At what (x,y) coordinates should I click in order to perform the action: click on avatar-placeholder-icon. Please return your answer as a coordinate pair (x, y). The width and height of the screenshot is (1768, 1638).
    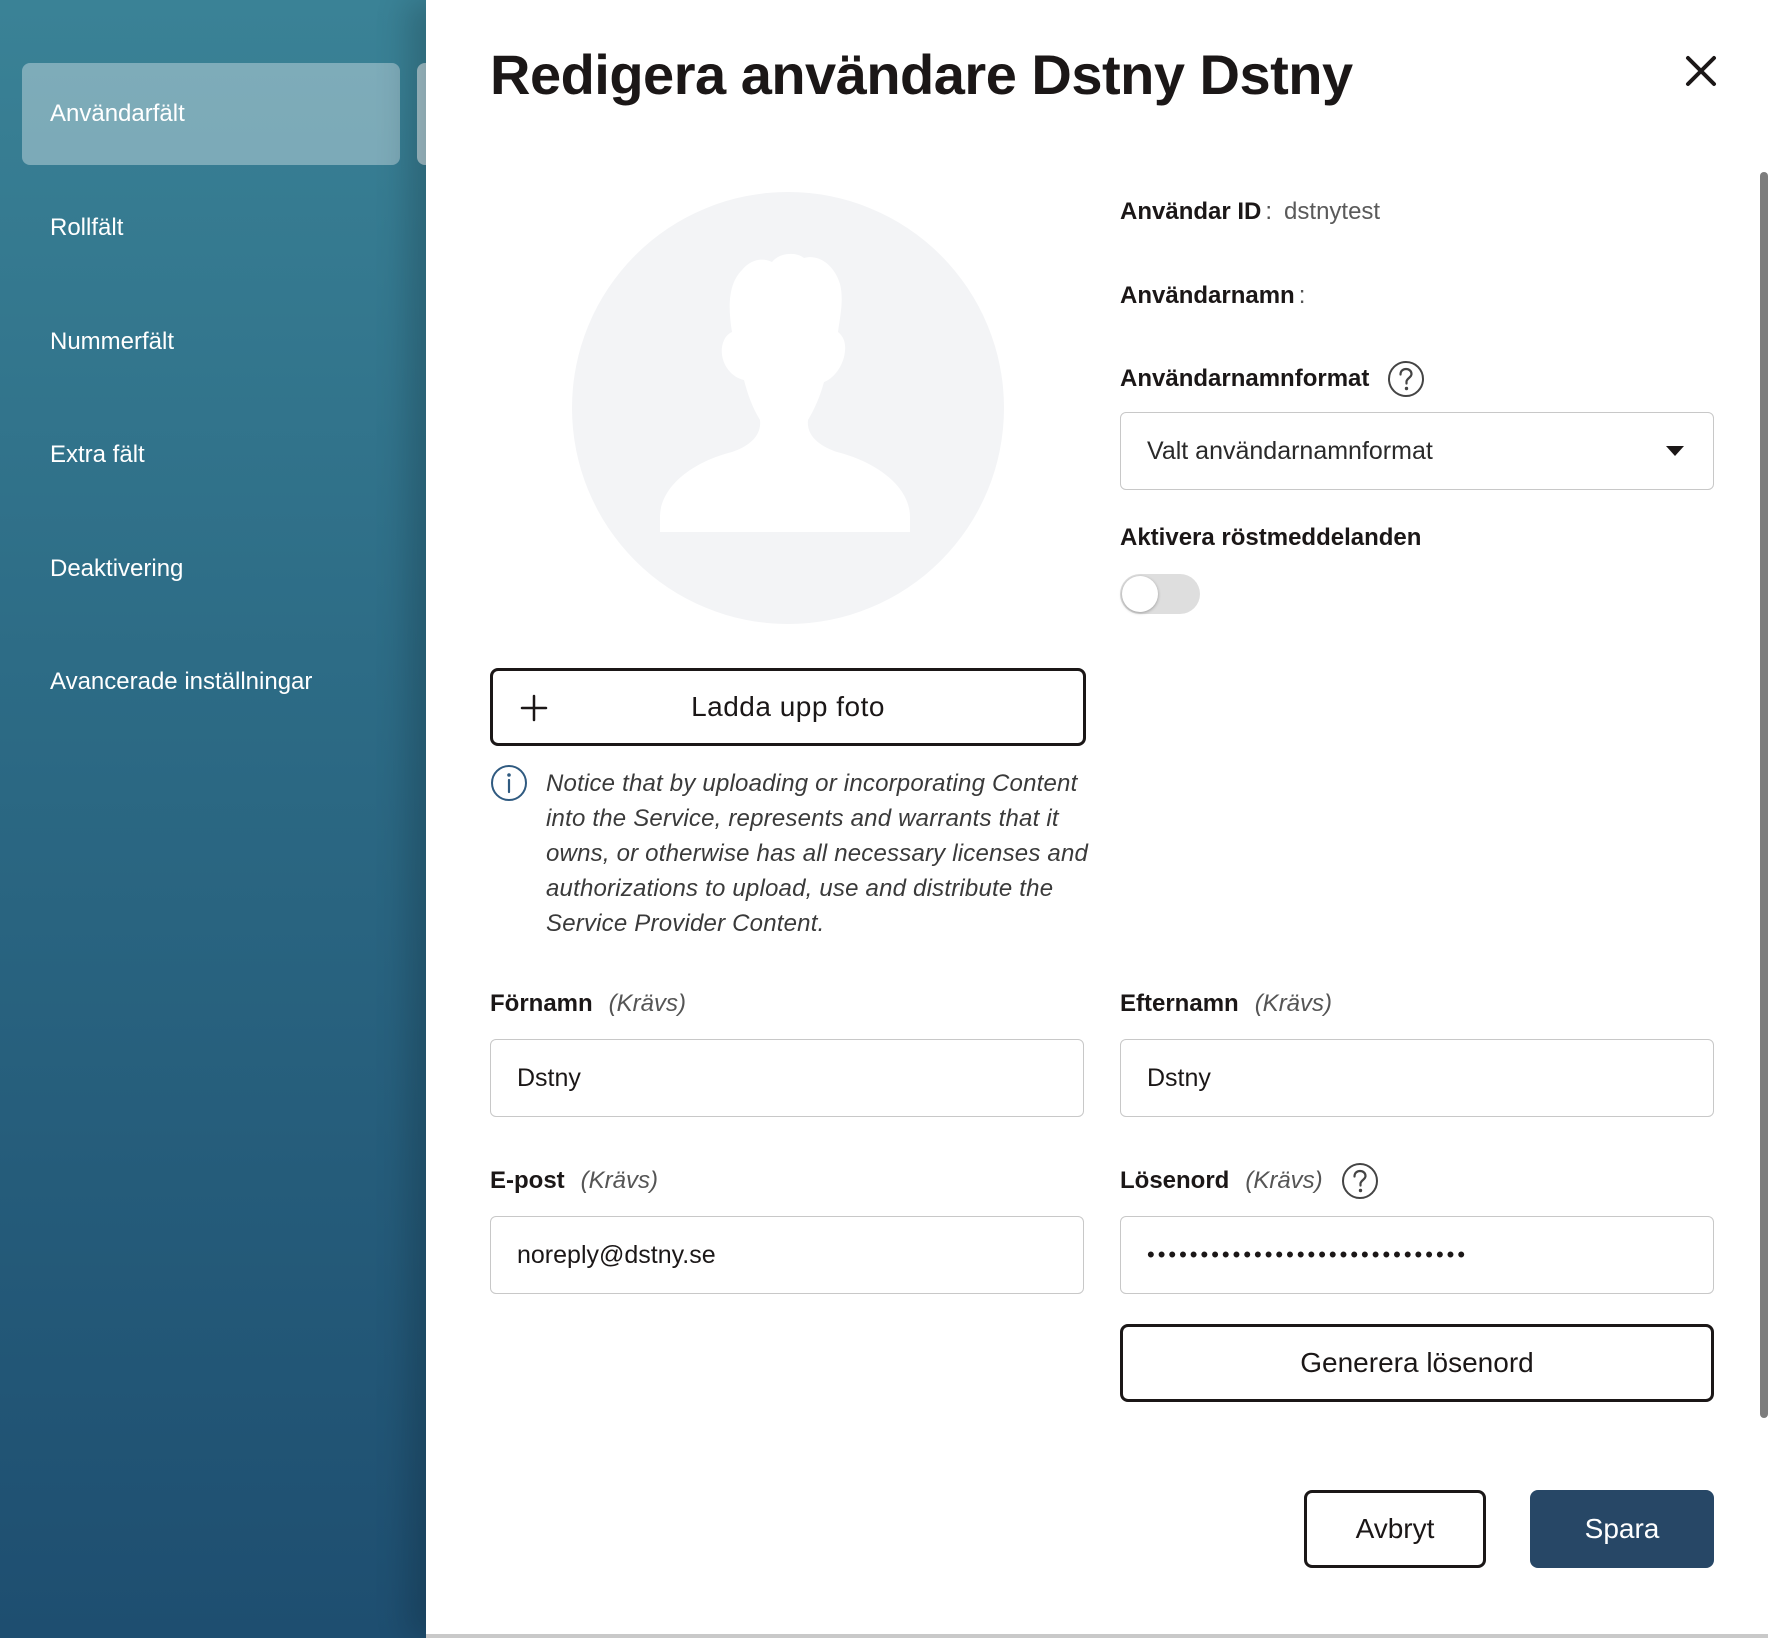
    Looking at the image, I should click on (785, 392).